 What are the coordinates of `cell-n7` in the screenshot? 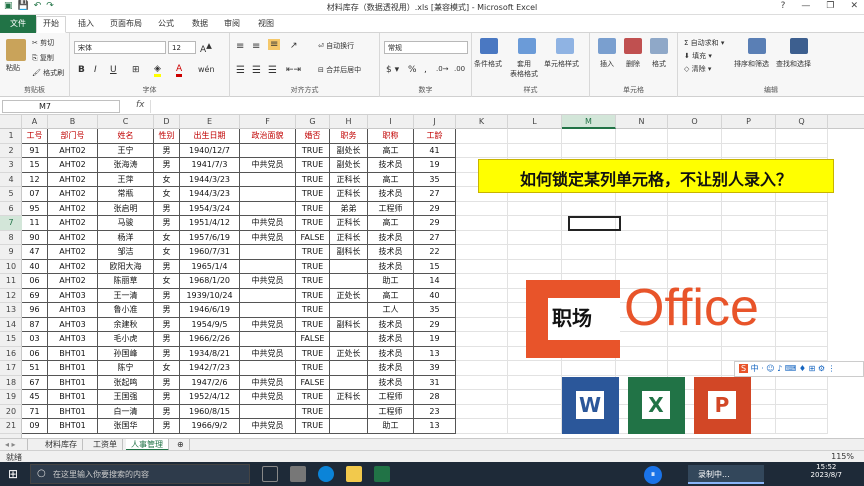 It's located at (642, 223).